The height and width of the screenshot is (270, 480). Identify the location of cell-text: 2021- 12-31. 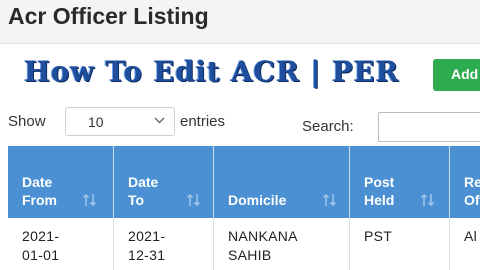
(147, 245).